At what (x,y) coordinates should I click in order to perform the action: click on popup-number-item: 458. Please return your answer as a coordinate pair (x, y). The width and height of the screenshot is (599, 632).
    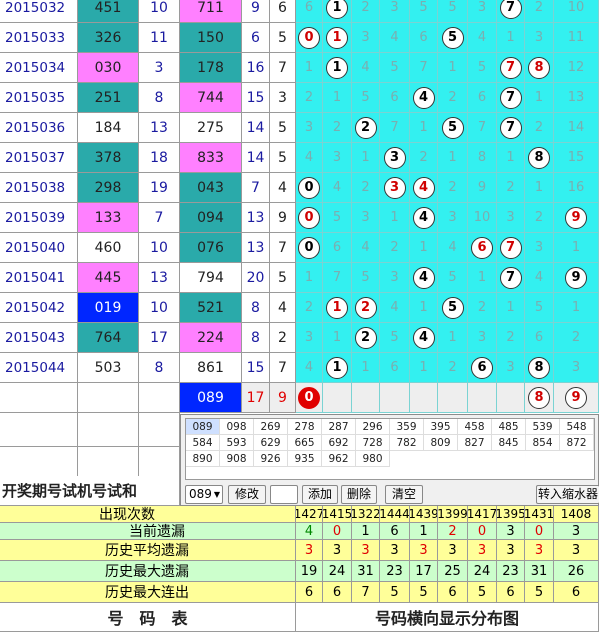
    Looking at the image, I should click on (475, 427).